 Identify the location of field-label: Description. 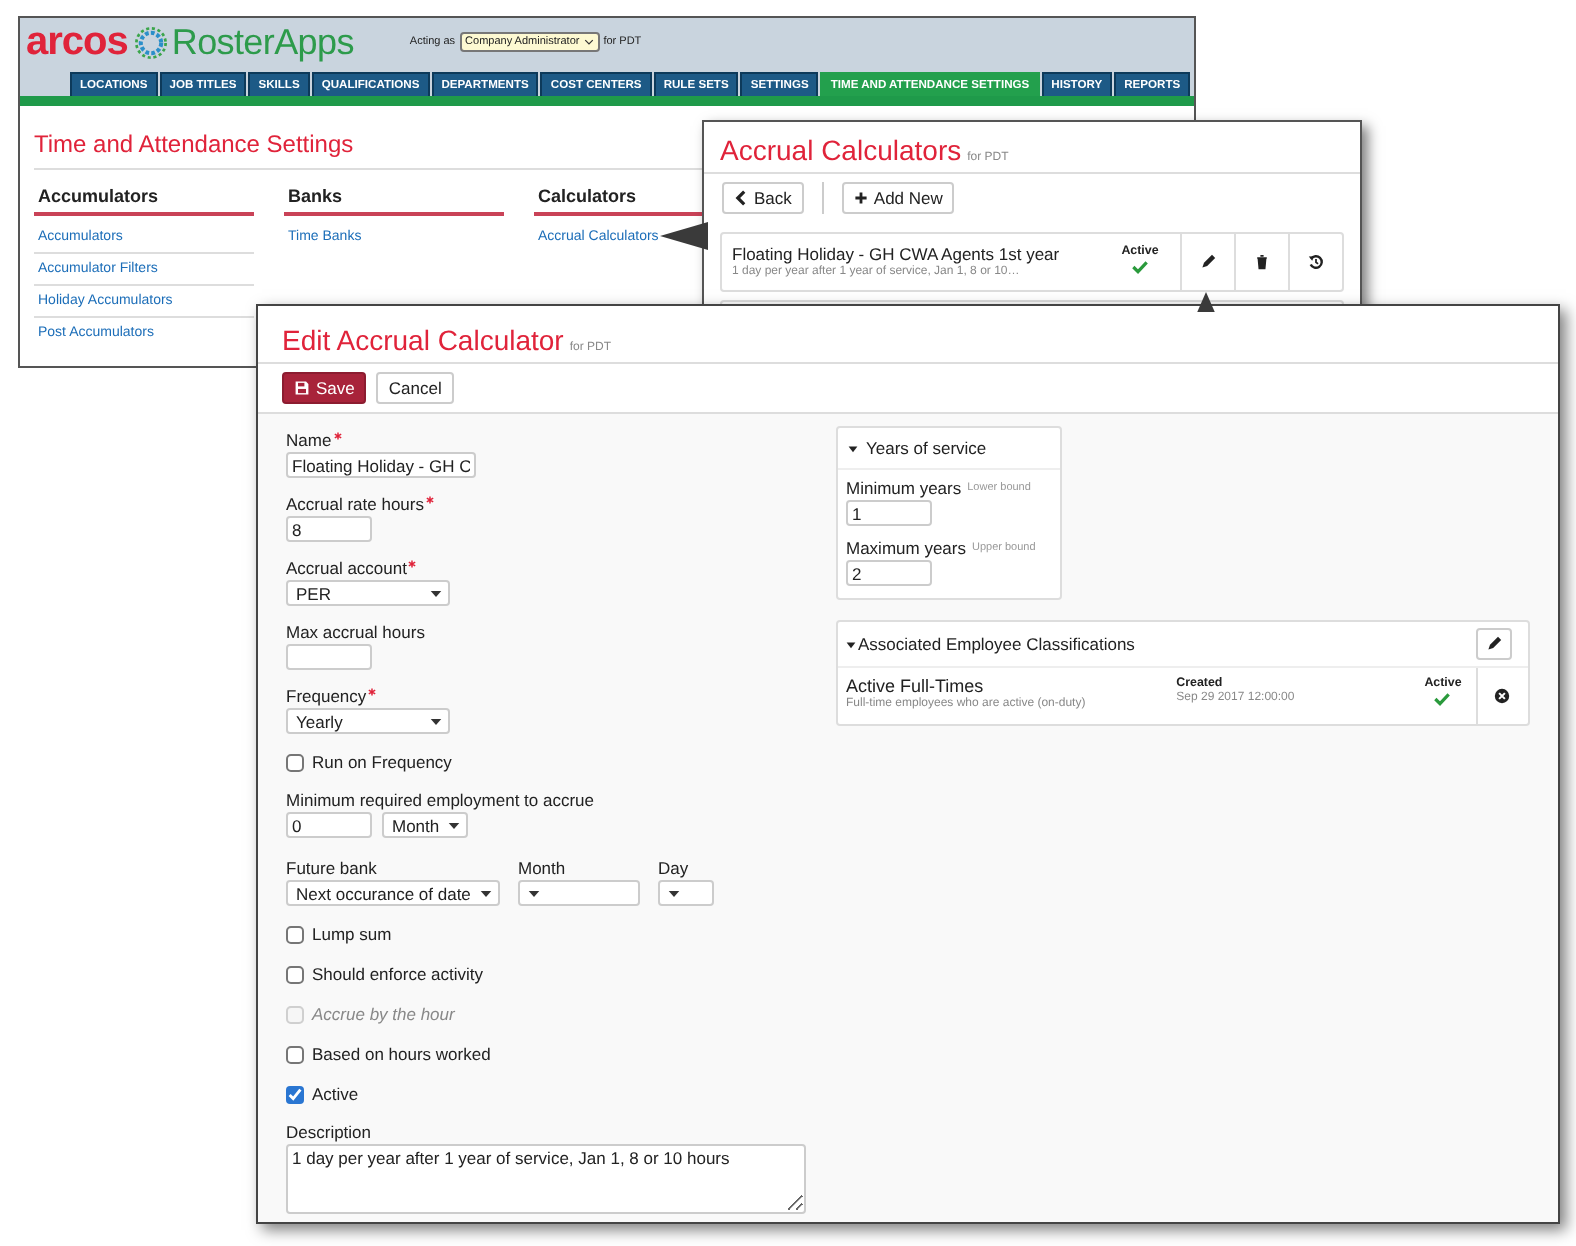
(329, 1132).